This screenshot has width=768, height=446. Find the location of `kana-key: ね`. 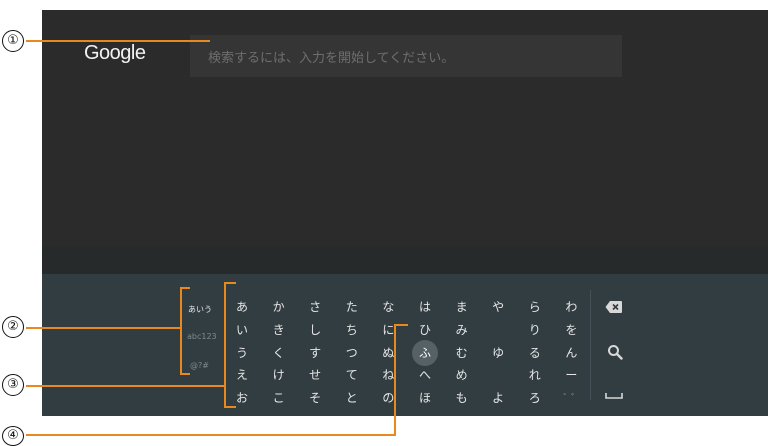

kana-key: ね is located at coordinates (388, 375).